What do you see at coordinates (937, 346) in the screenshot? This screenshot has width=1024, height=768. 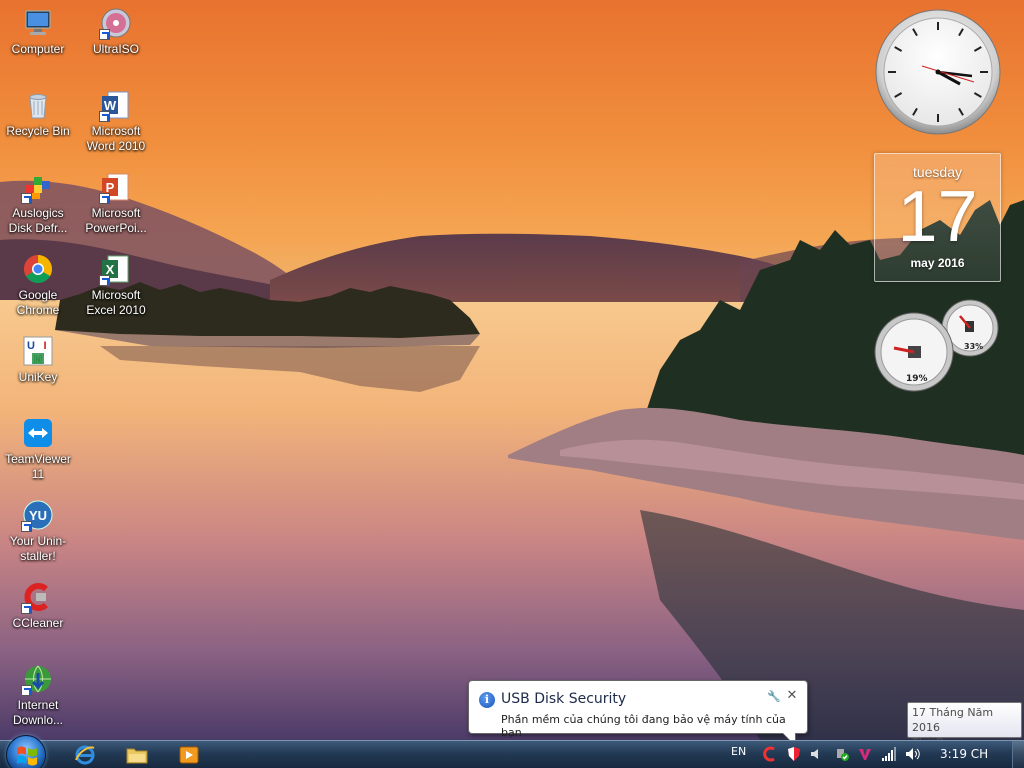 I see `cpu-meter-gadget: 19% 33%` at bounding box center [937, 346].